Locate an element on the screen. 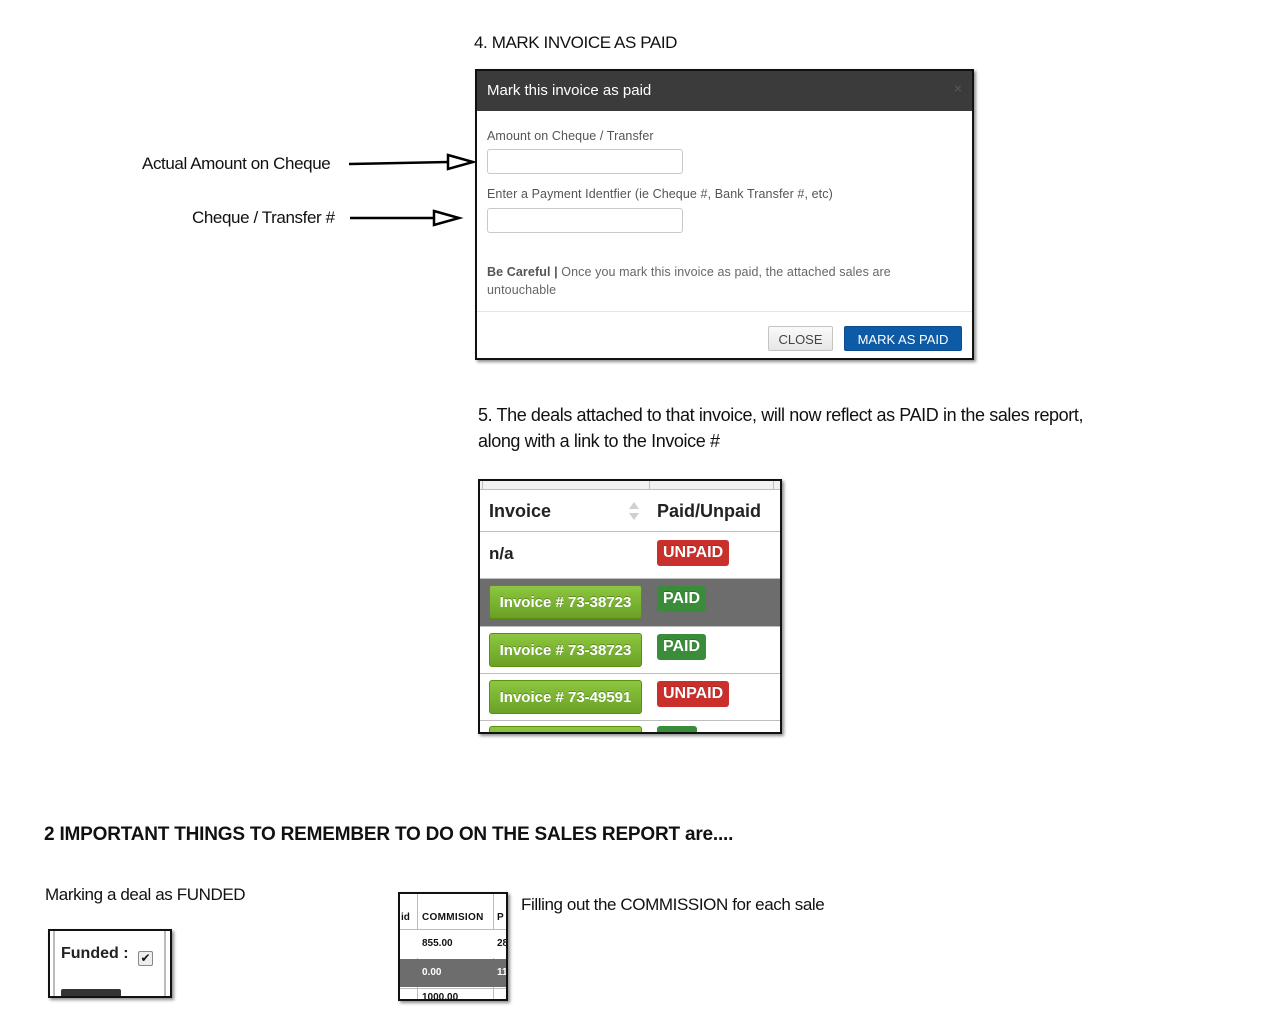 This screenshot has width=1280, height=1024. commission-thumbnail: id COMMISION P 855.00 28 0.00 11 1000.00 is located at coordinates (453, 946).